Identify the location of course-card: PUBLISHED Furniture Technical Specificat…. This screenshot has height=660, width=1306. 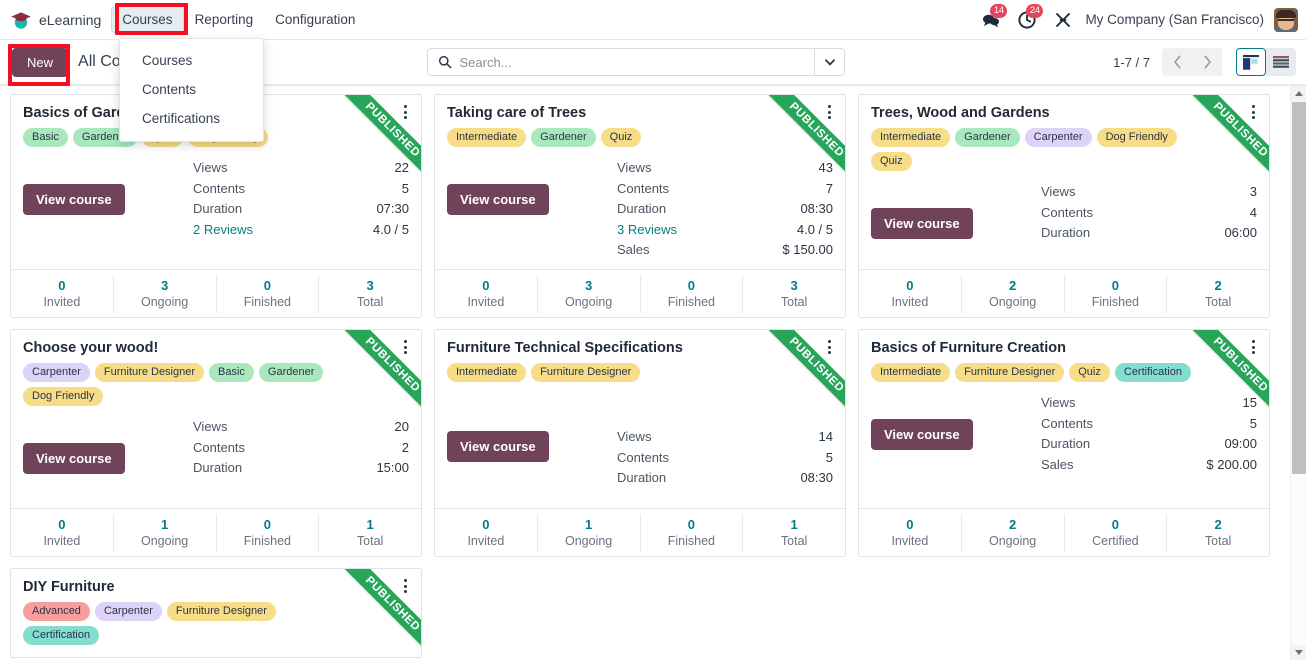
(640, 443).